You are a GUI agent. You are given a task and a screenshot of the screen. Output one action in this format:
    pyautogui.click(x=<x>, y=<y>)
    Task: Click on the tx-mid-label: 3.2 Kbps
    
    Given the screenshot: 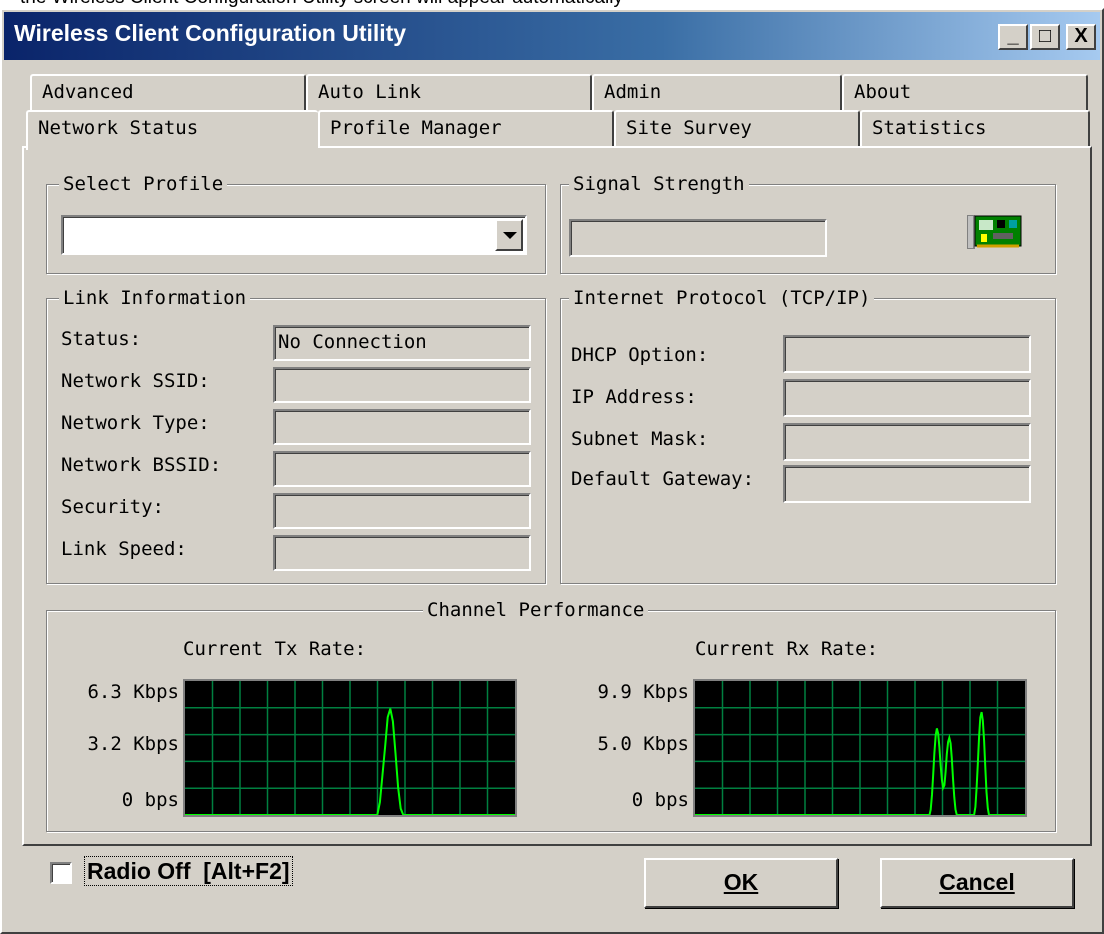 What is the action you would take?
    pyautogui.click(x=133, y=744)
    